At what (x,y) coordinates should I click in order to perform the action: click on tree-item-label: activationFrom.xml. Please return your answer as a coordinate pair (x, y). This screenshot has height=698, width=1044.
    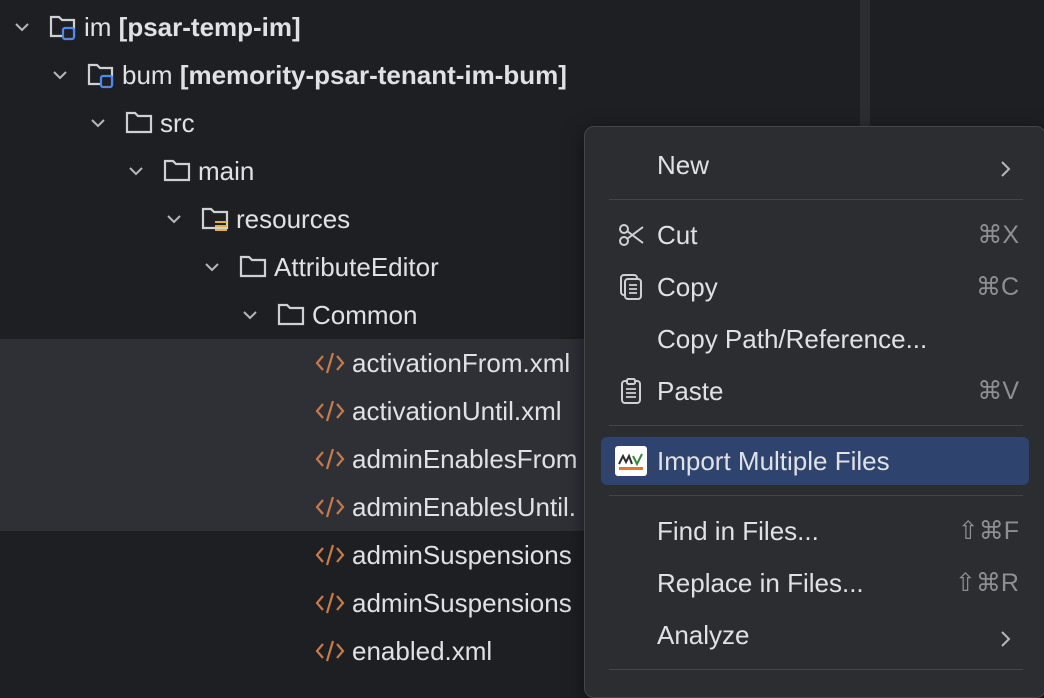
    Looking at the image, I should click on (461, 362).